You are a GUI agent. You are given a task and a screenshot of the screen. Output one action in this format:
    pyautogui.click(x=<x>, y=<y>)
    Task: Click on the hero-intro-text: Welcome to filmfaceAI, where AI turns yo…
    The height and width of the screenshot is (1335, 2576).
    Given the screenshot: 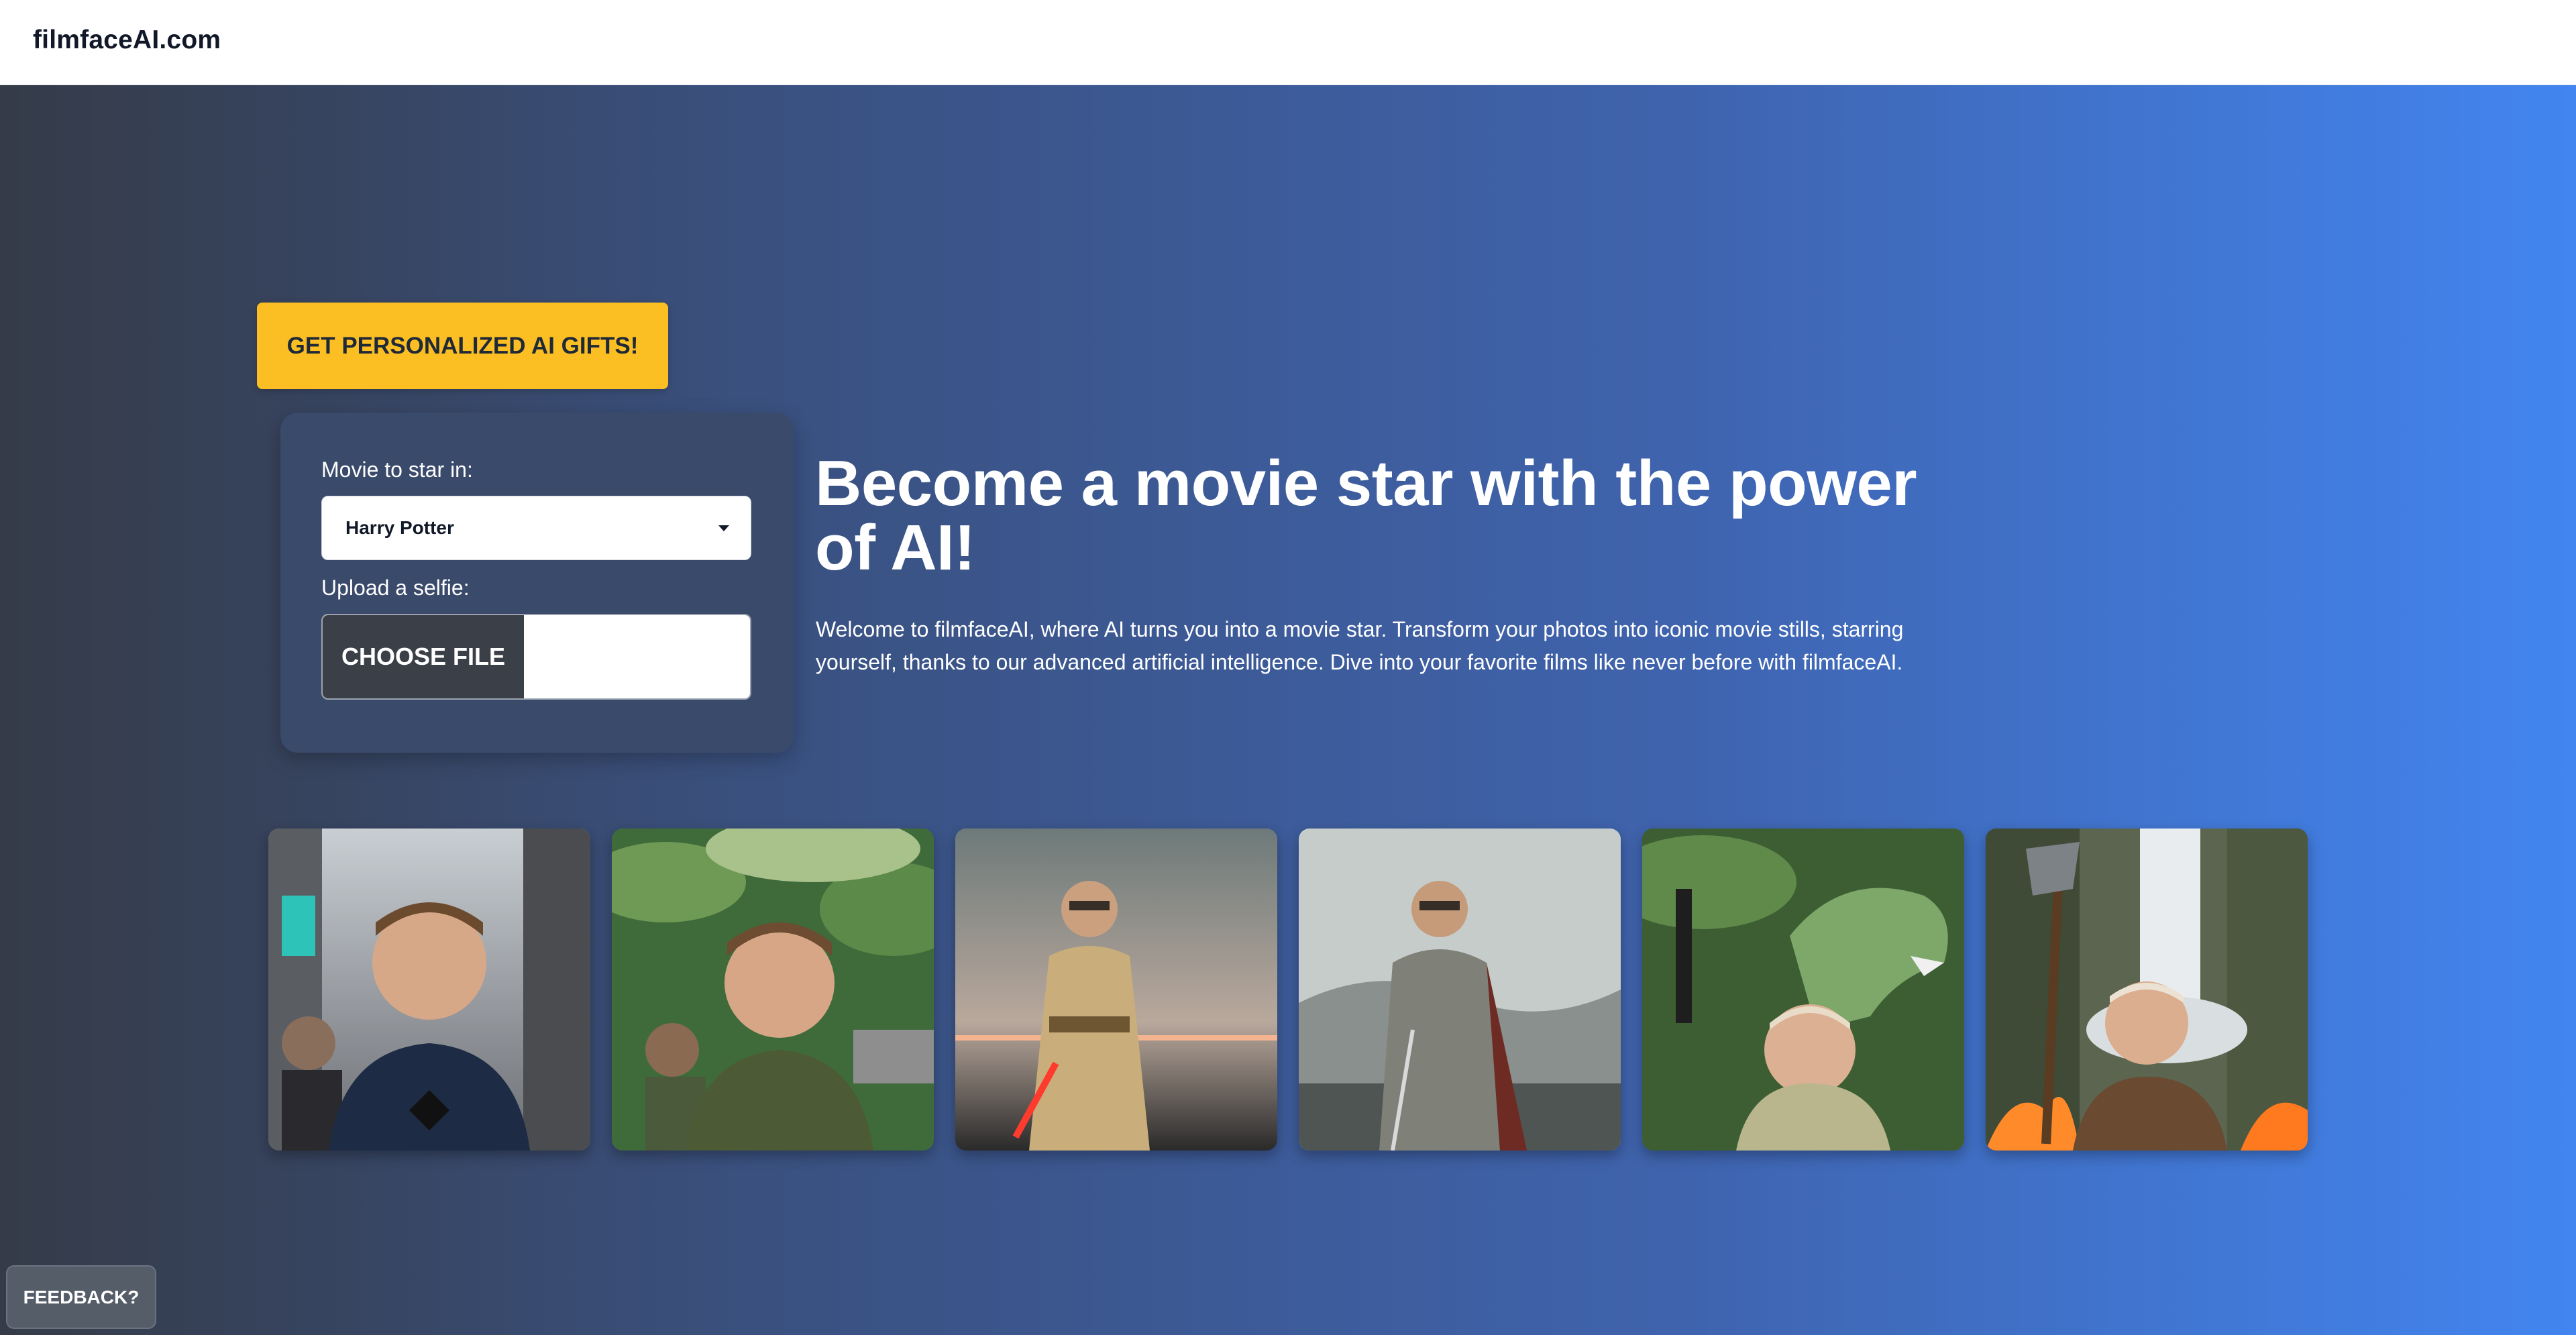 What is the action you would take?
    pyautogui.click(x=1360, y=645)
    